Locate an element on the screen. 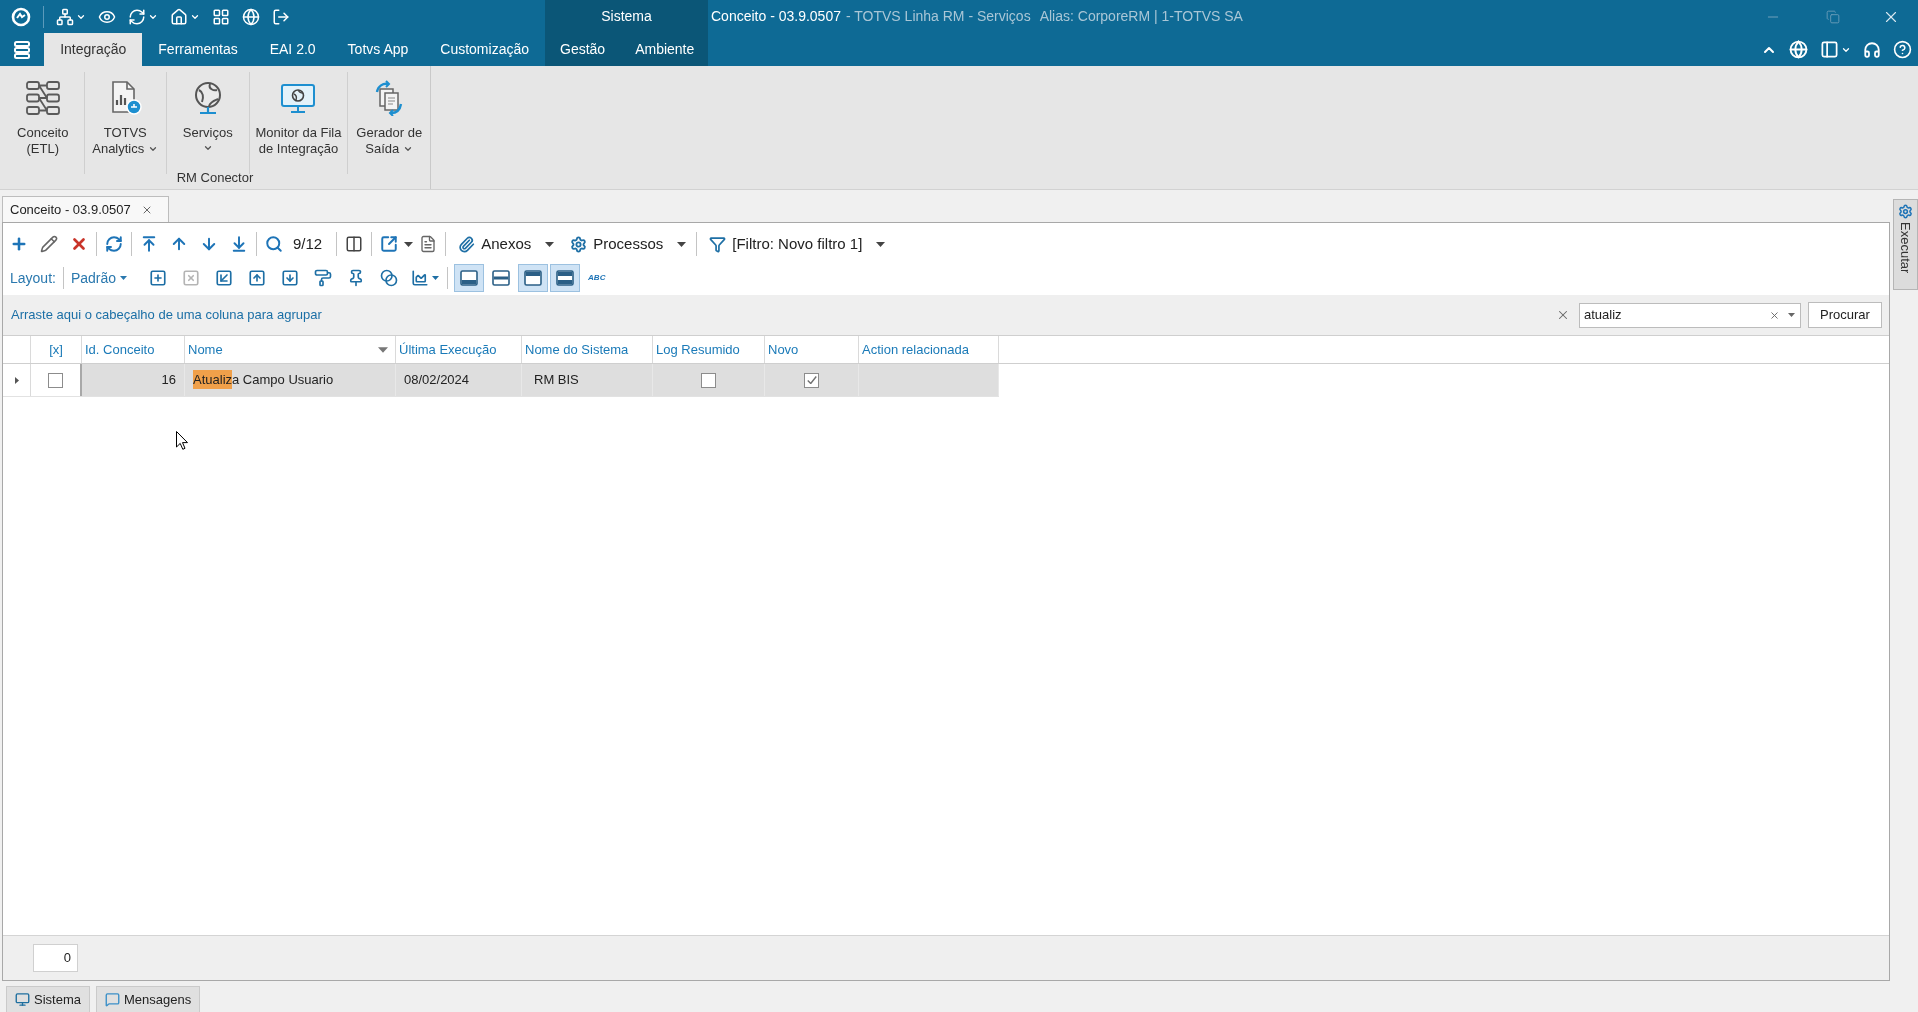  column-header: Log Resumido is located at coordinates (709, 349).